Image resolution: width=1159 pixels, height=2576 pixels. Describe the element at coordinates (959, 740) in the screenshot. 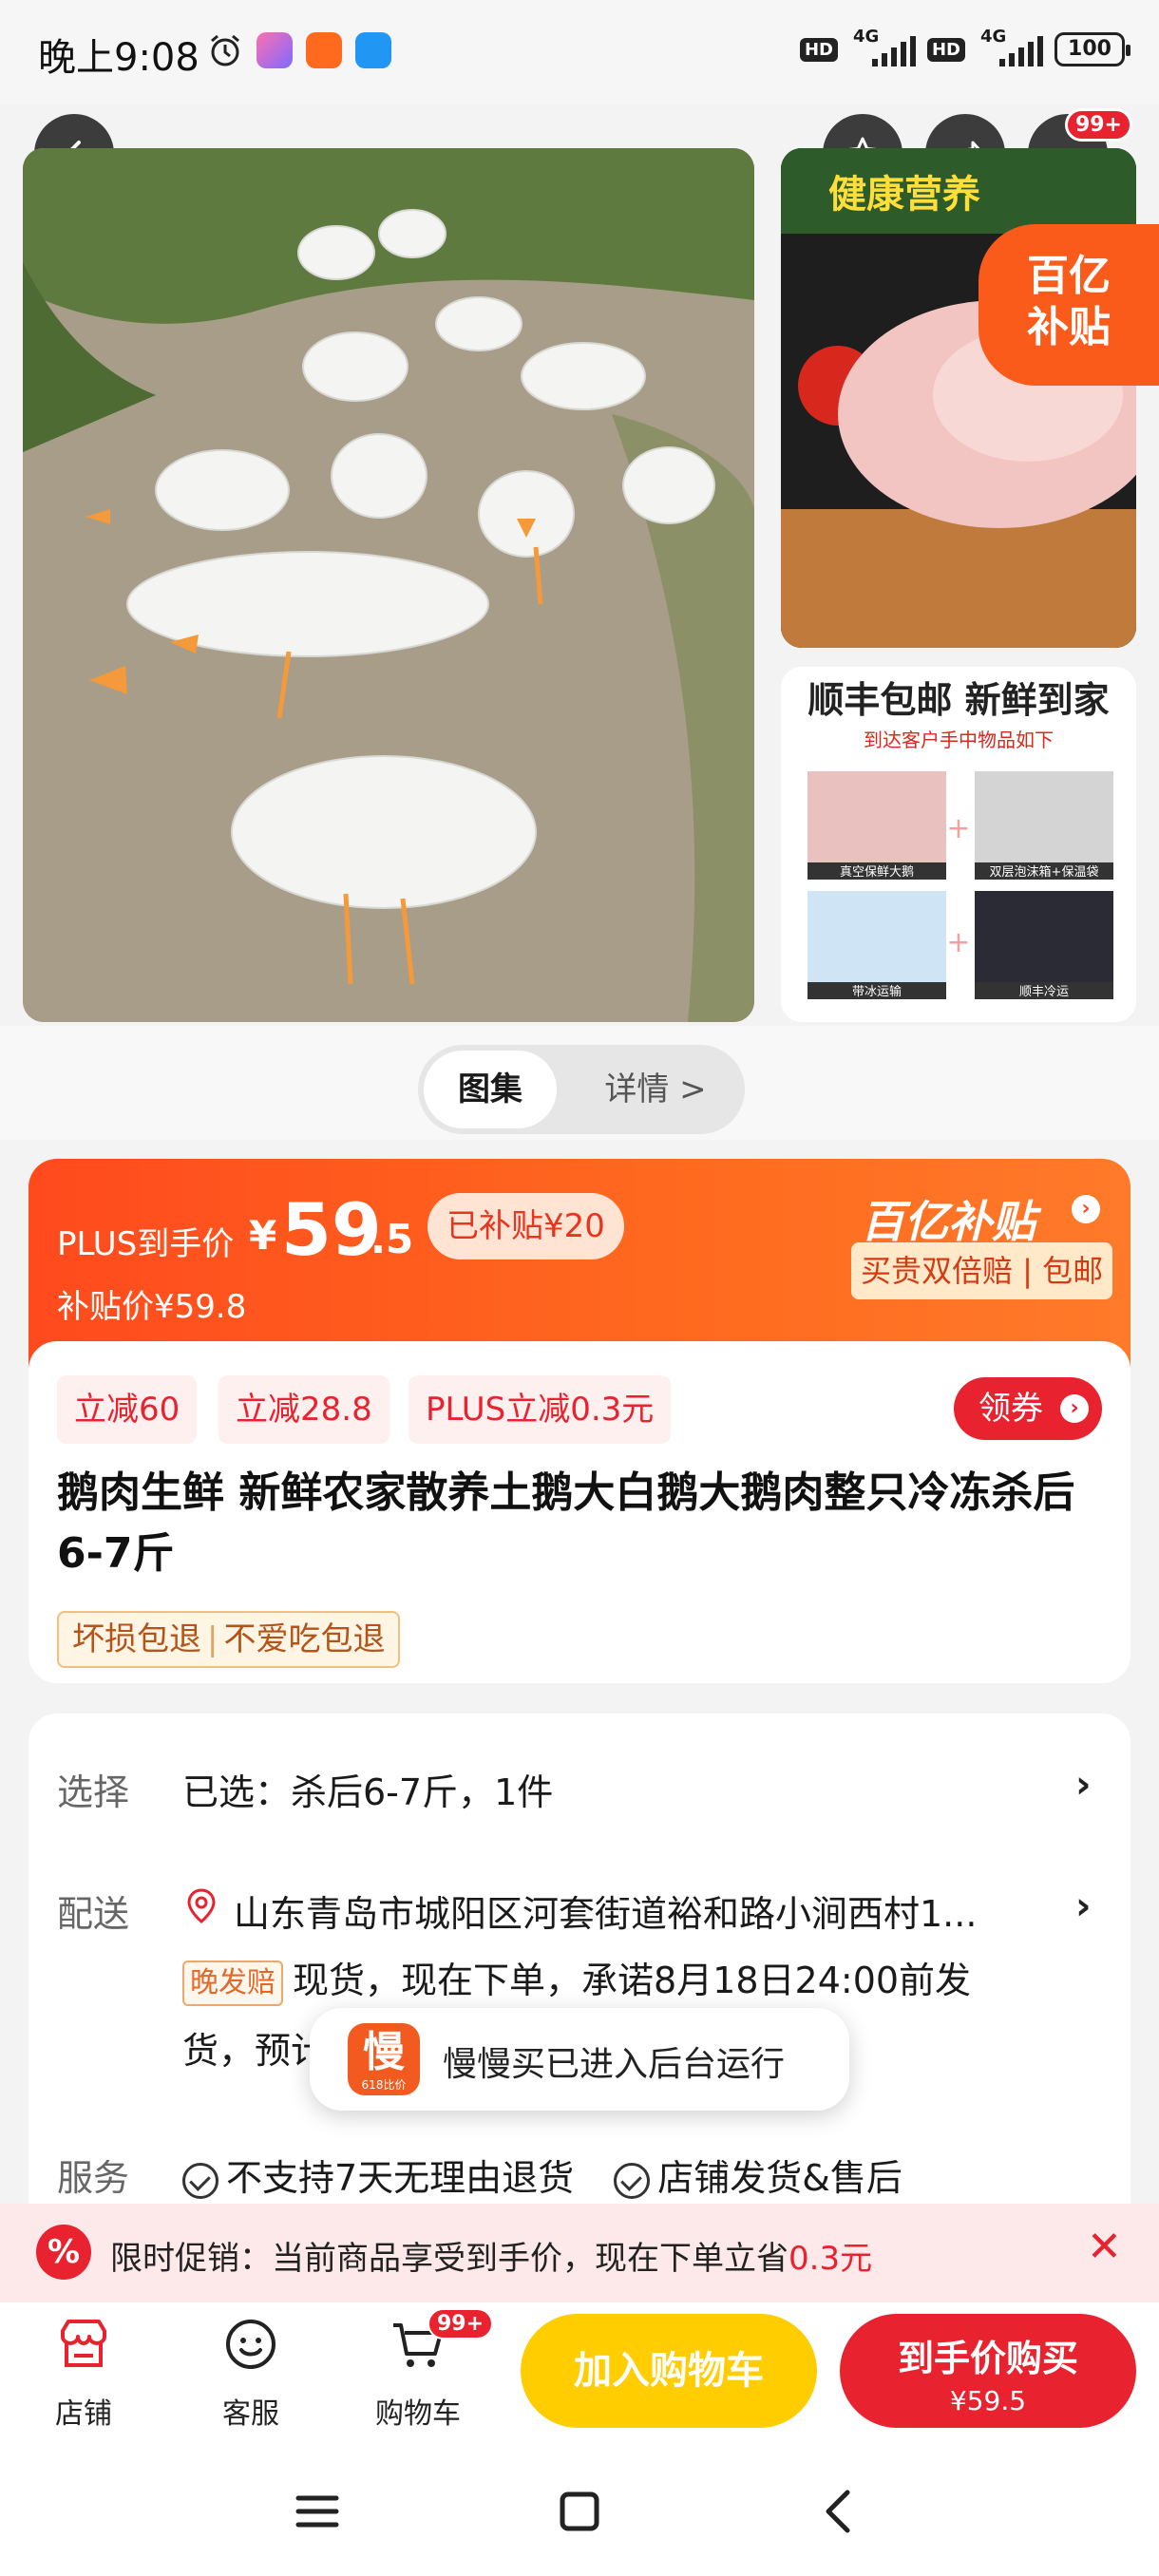

I see `shipping-subtitle: 到达客户手中物品如下` at that location.